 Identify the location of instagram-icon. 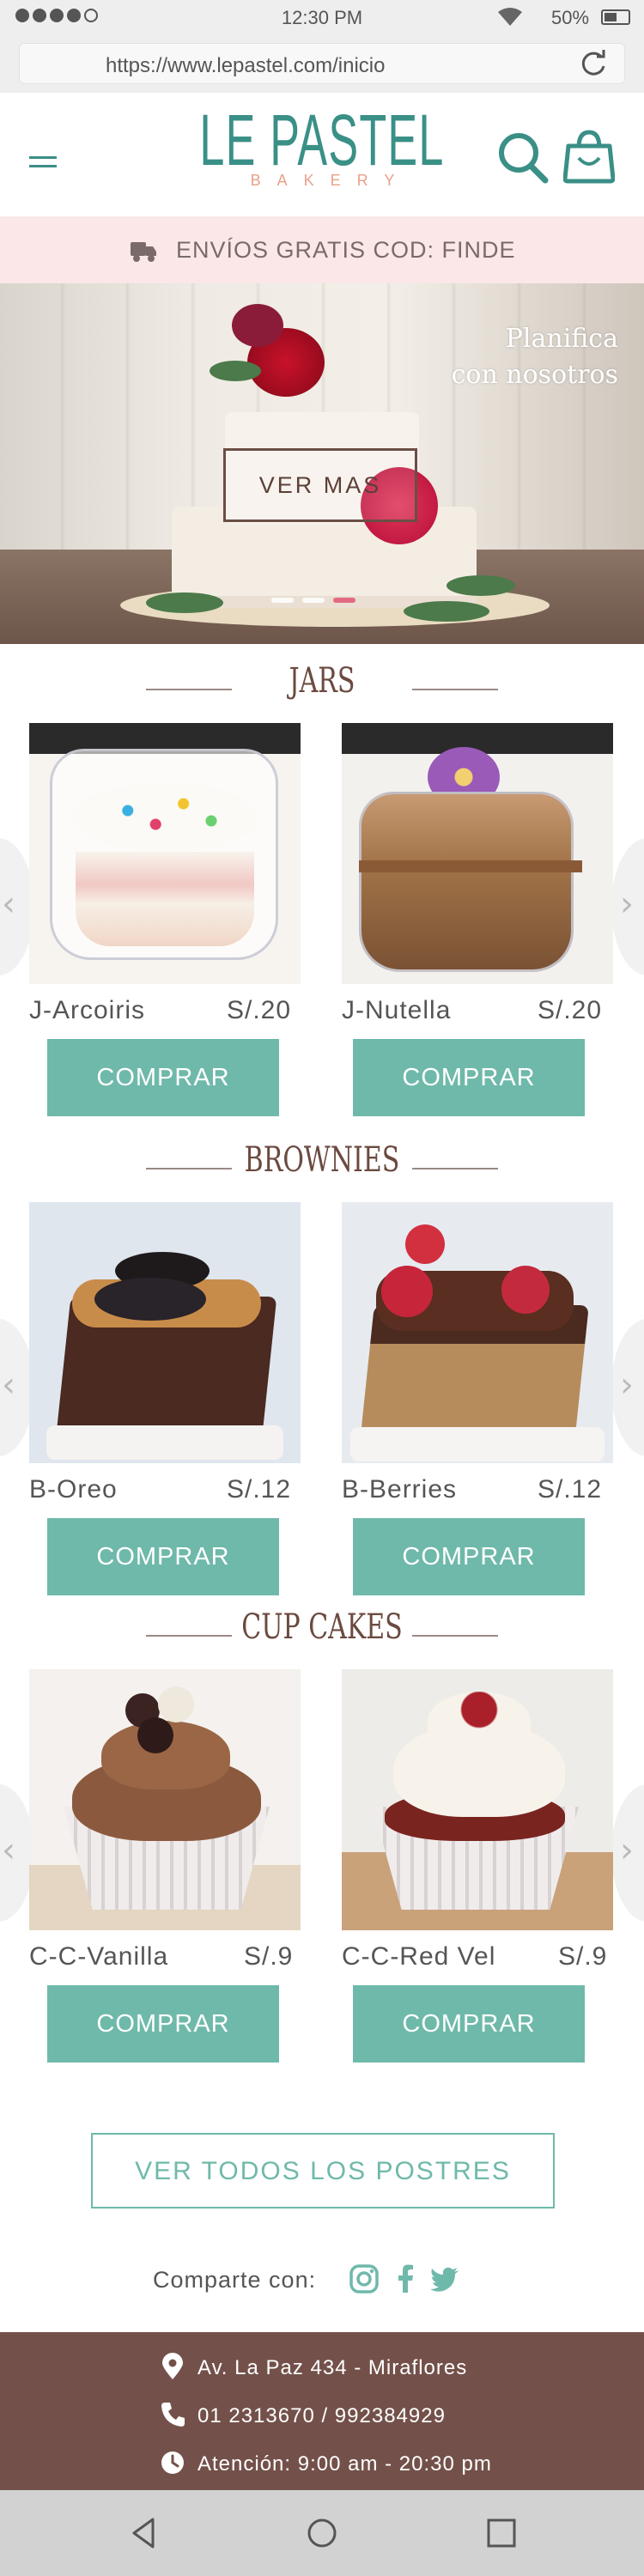
(365, 2279).